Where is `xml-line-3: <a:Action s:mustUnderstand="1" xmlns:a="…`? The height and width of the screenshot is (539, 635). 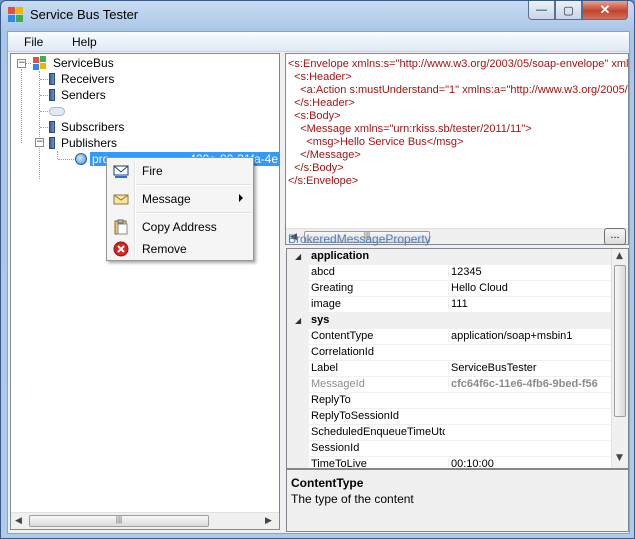 xml-line-3: <a:Action s:mustUnderstand="1" xmlns:a="… is located at coordinates (458, 90).